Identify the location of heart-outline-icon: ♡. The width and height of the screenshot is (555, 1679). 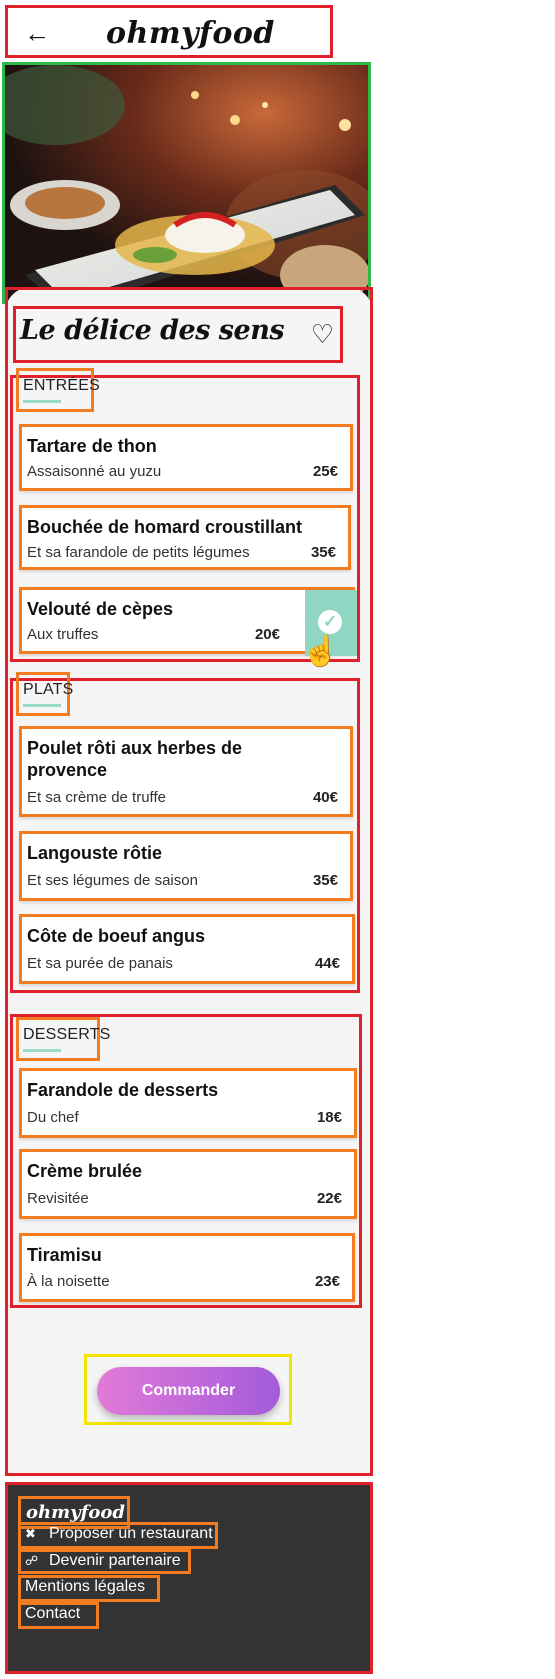
(322, 334).